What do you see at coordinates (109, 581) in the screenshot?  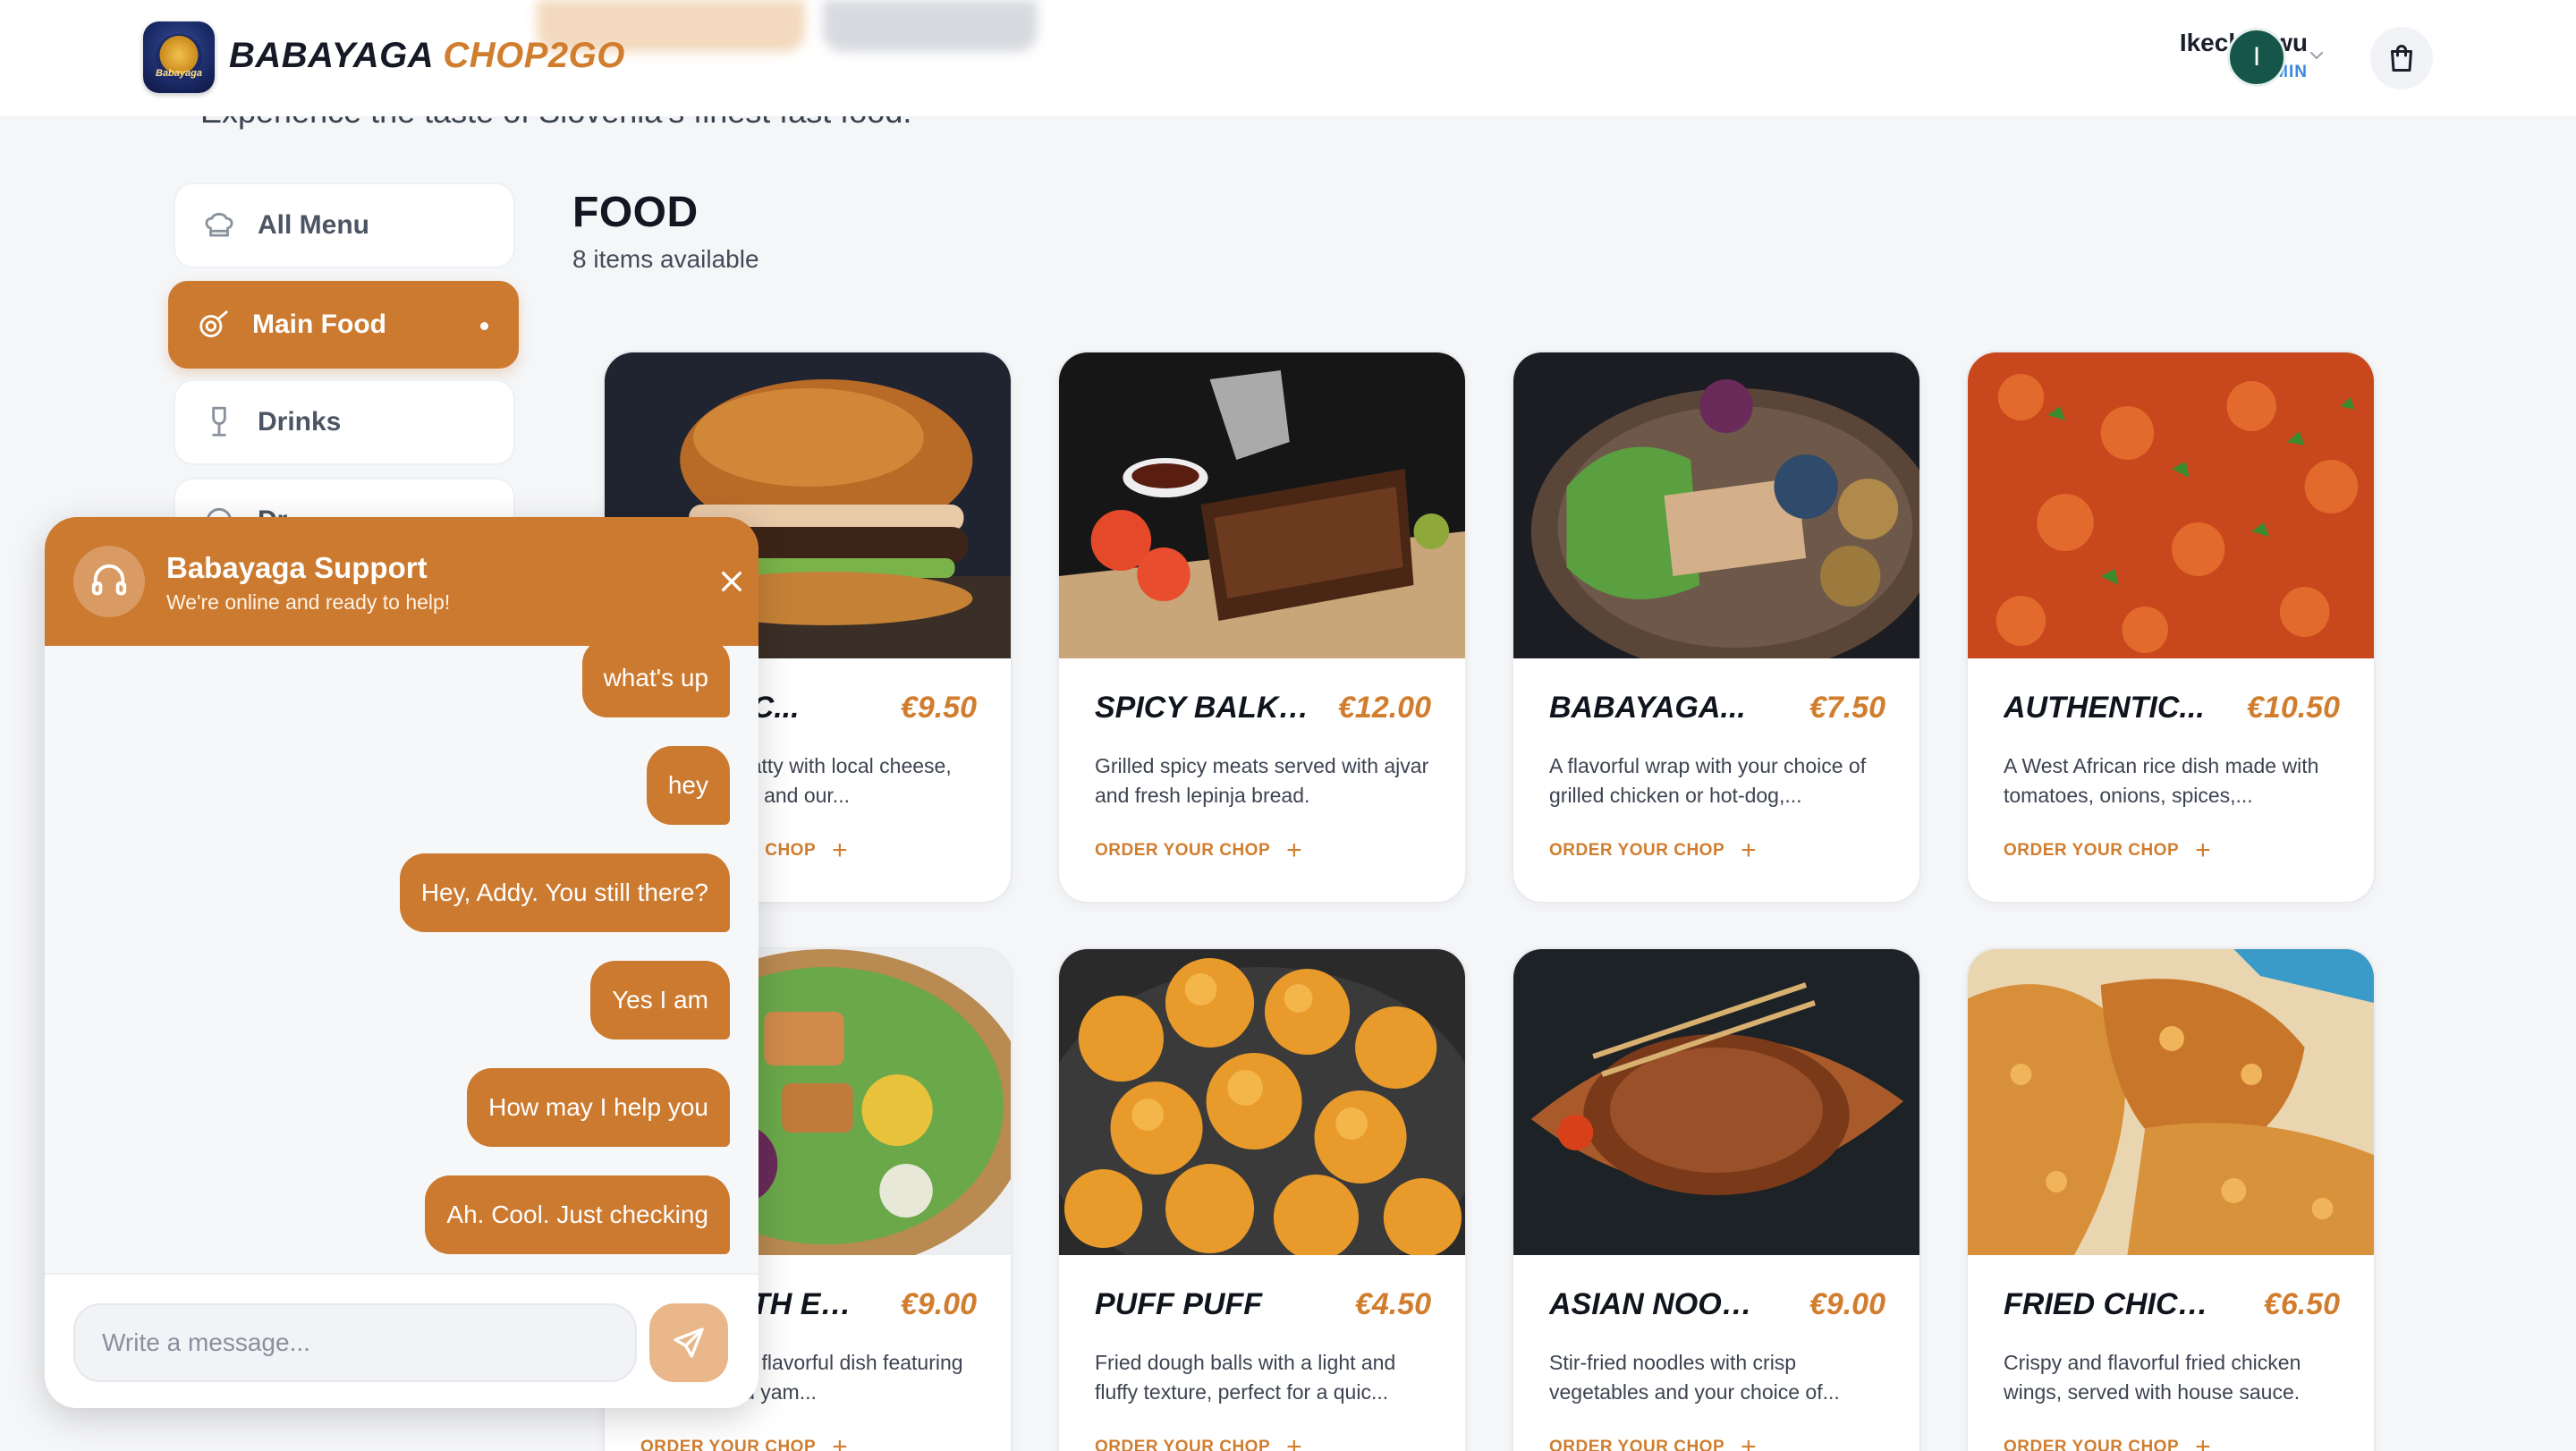 I see `headset-icon` at bounding box center [109, 581].